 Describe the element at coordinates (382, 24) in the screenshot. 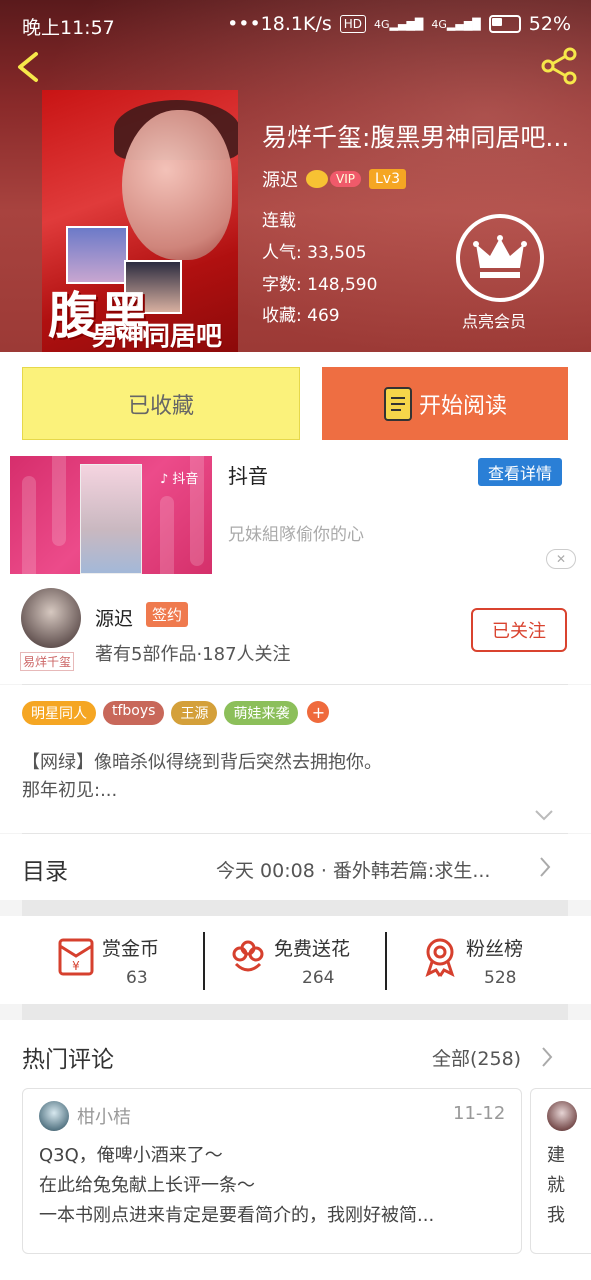

I see `signal1-label: 4G` at that location.